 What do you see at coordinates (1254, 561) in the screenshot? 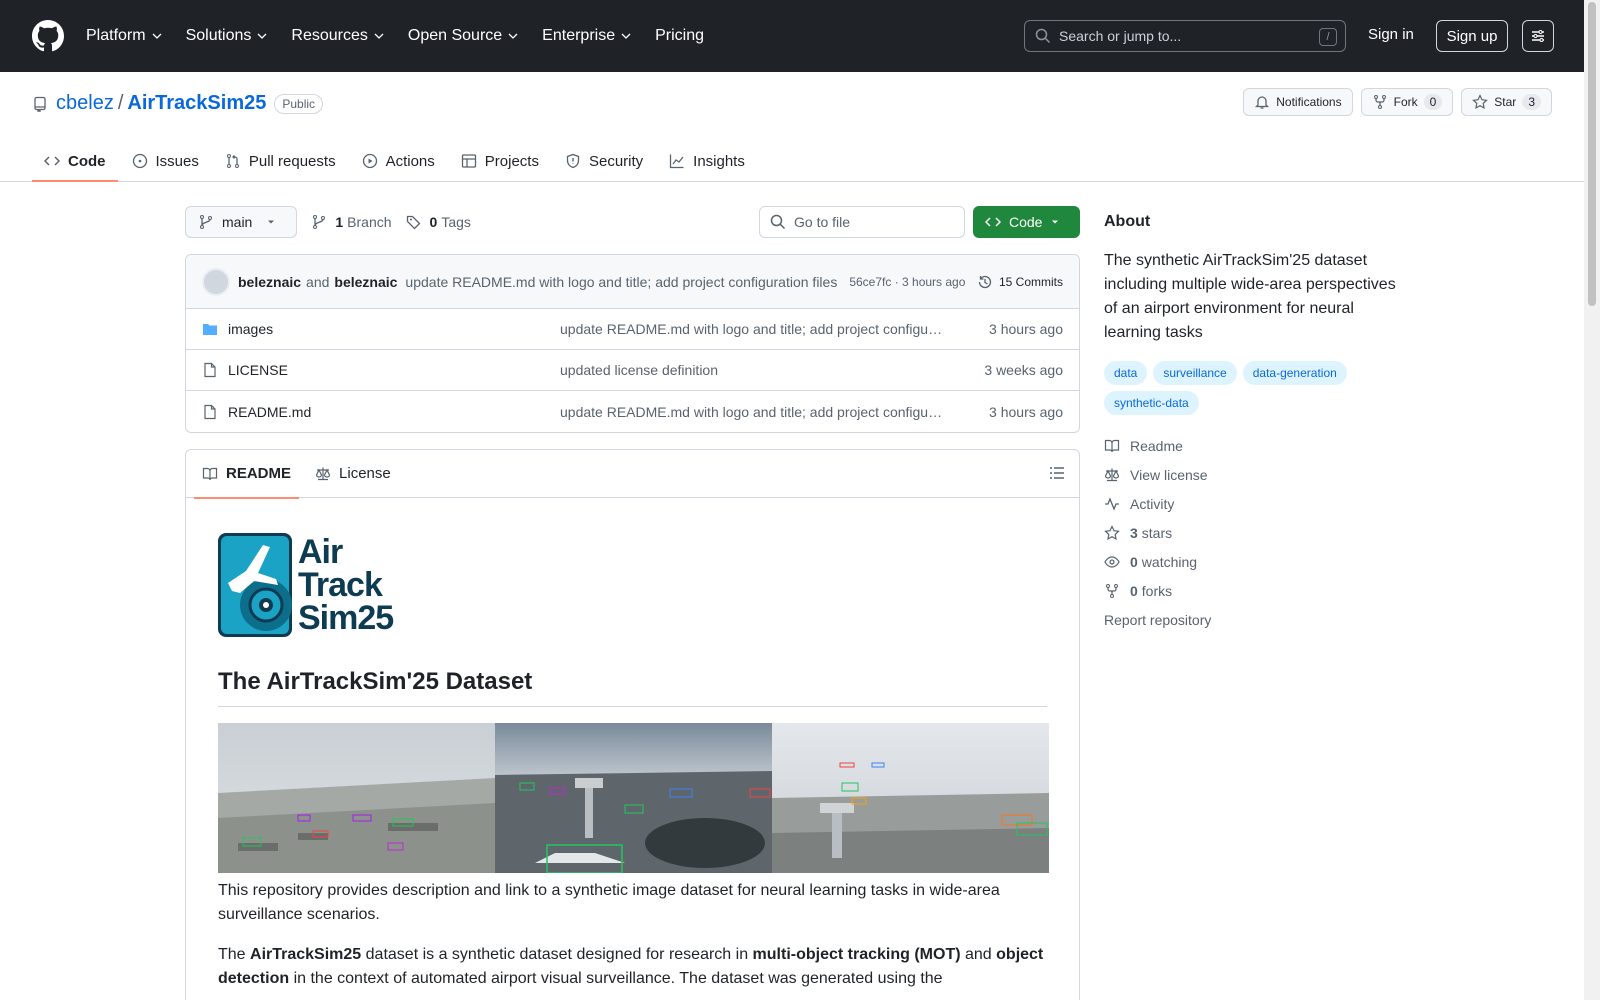
I see `watching-link: 0 watching` at bounding box center [1254, 561].